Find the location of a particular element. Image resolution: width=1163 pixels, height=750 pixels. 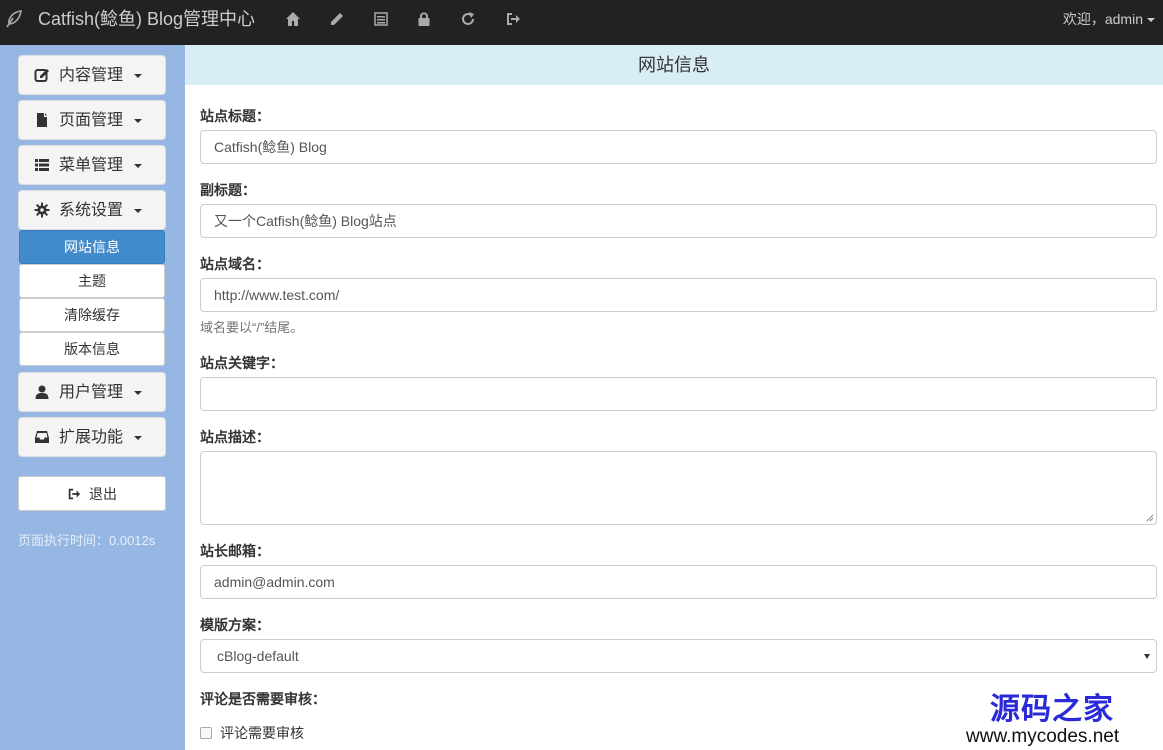

menu-nav-manage: 菜单管理 is located at coordinates (92, 165).